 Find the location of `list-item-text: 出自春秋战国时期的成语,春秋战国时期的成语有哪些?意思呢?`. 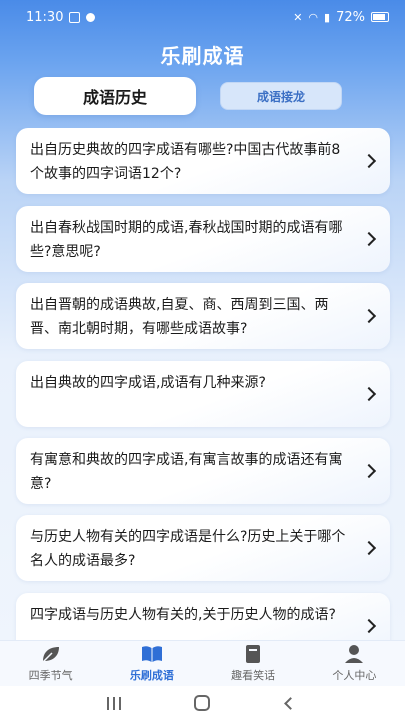

list-item-text: 出自春秋战国时期的成语,春秋战国时期的成语有哪些?意思呢? is located at coordinates (186, 240).